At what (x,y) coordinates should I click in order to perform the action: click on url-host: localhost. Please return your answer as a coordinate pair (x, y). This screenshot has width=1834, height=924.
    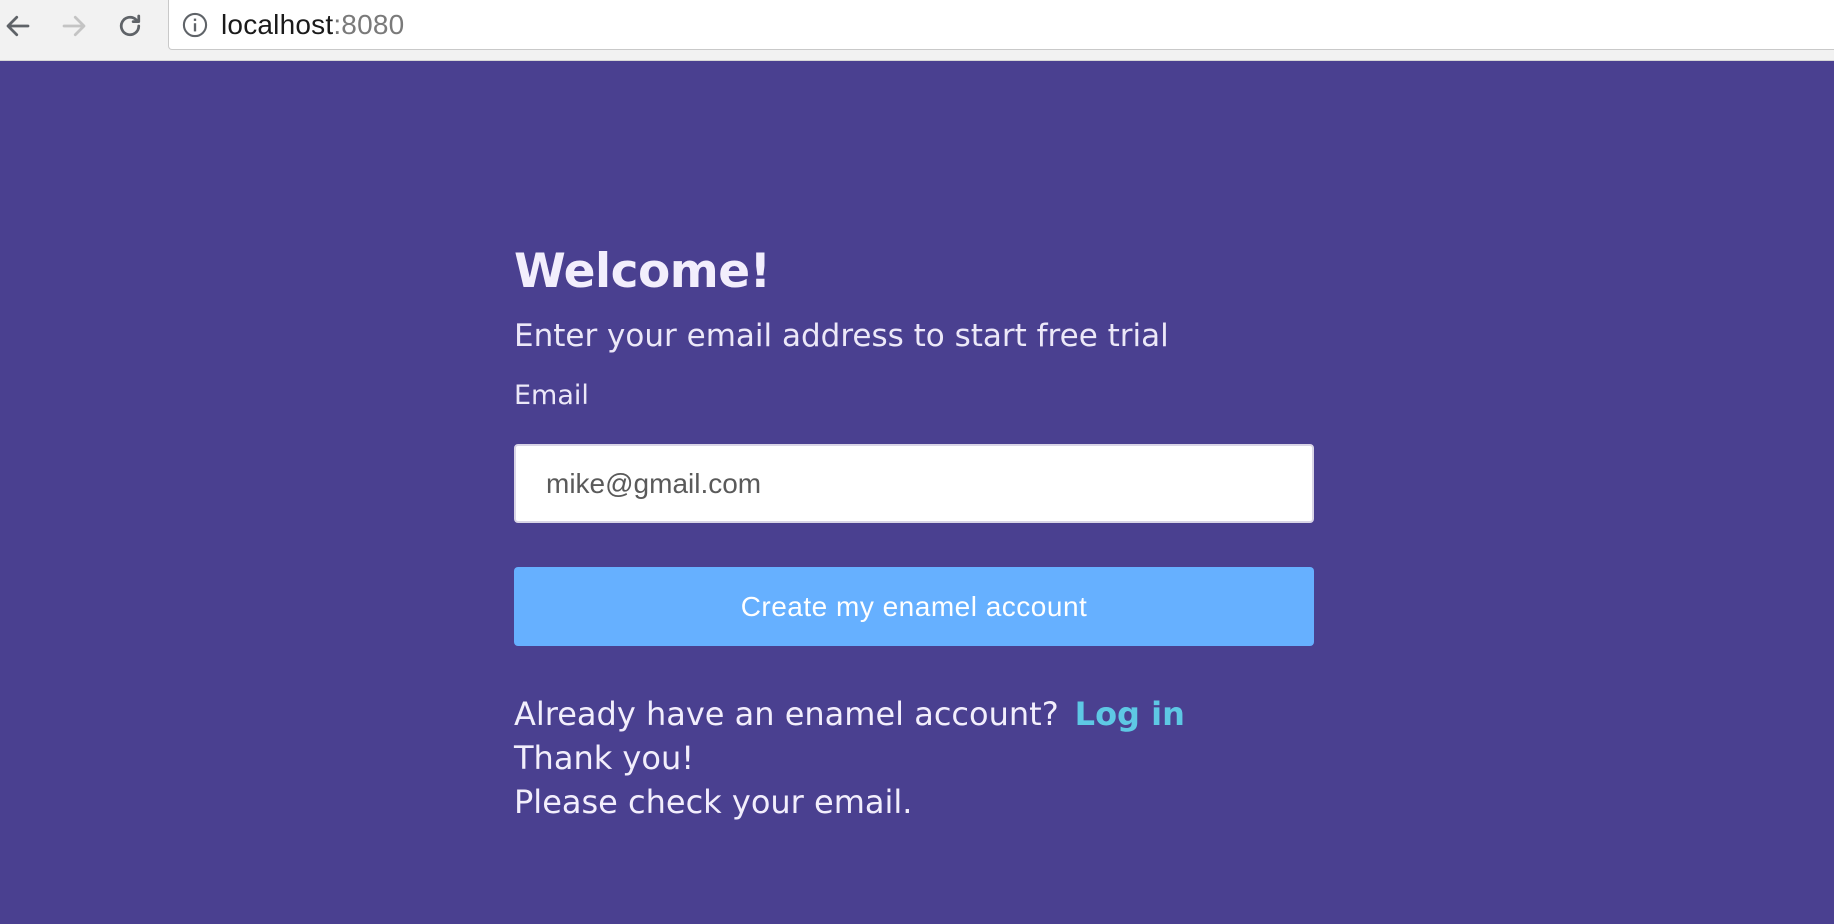
    Looking at the image, I should click on (277, 24).